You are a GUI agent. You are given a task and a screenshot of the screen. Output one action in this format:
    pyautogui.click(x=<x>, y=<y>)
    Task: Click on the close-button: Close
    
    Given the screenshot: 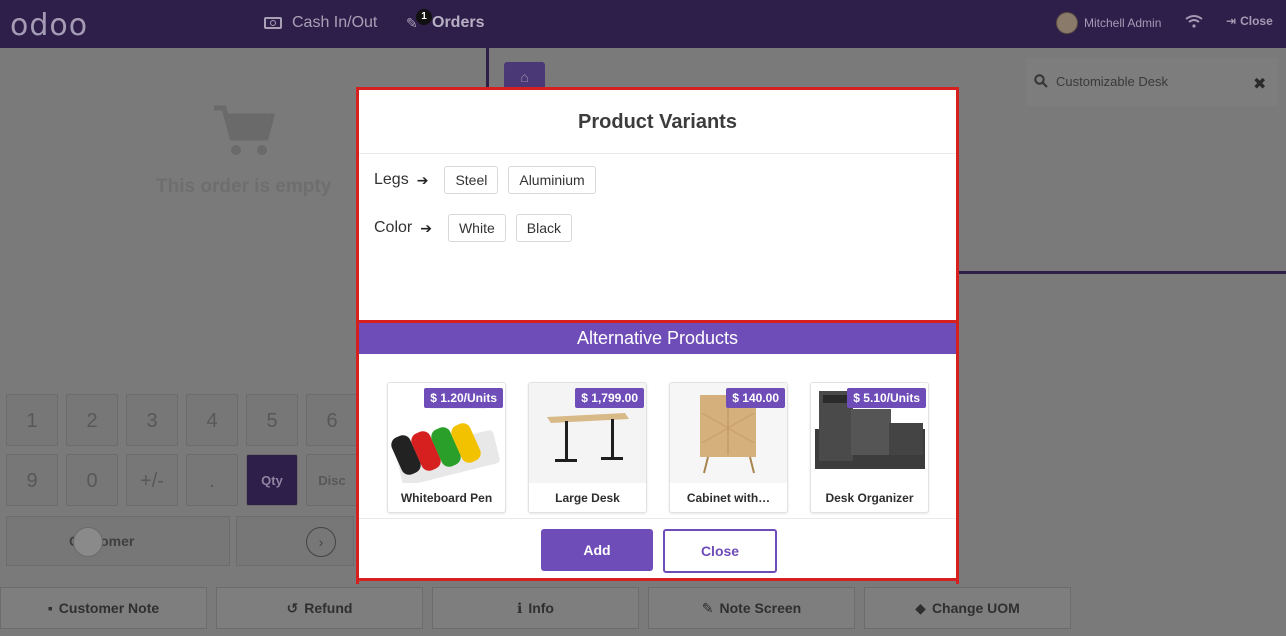 What is the action you would take?
    pyautogui.click(x=720, y=551)
    